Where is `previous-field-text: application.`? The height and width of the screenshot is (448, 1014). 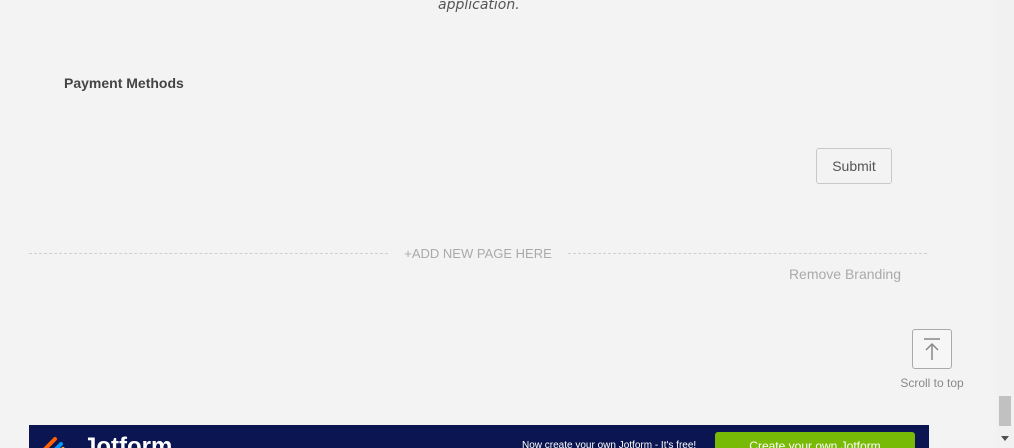
previous-field-text: application. is located at coordinates (479, 6).